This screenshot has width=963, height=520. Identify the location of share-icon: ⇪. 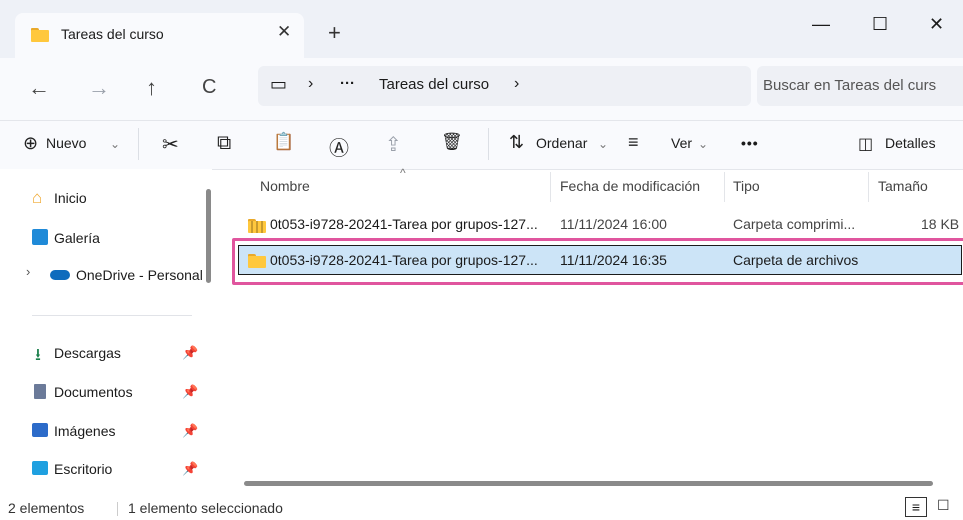
(393, 144).